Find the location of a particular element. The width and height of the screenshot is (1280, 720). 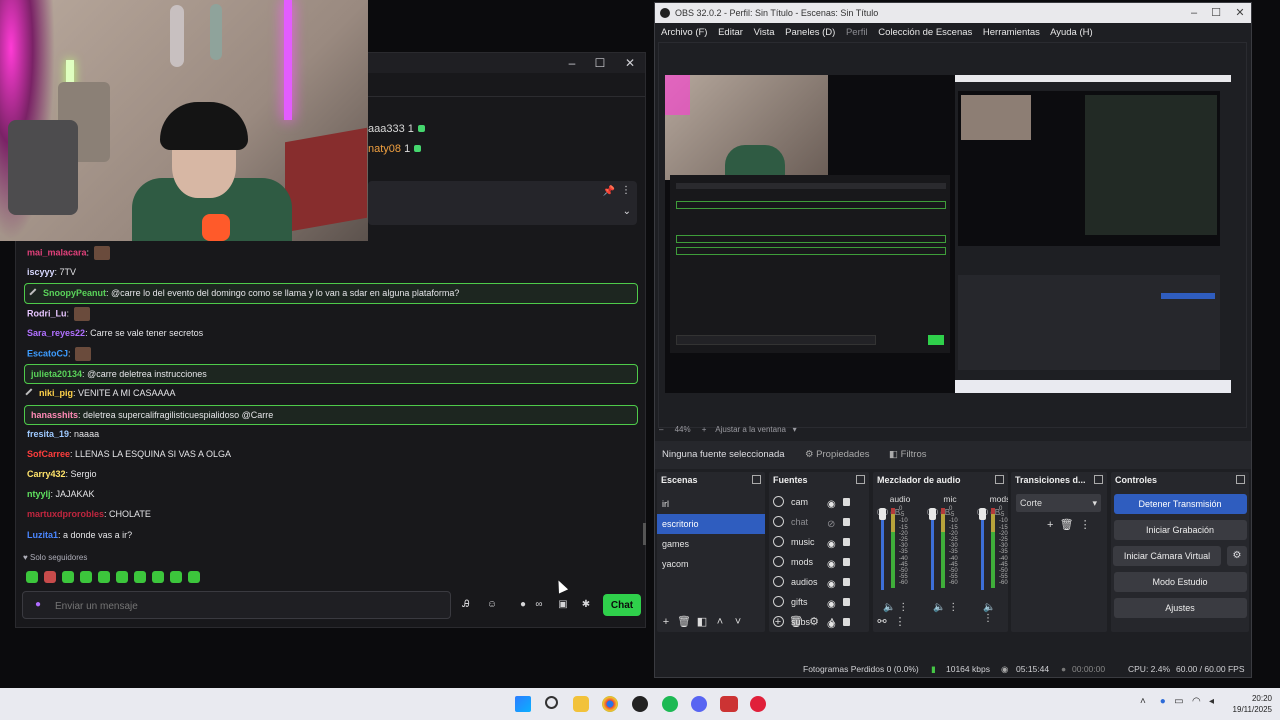

menu-ayuda: Ayuda (H) is located at coordinates (1071, 32).